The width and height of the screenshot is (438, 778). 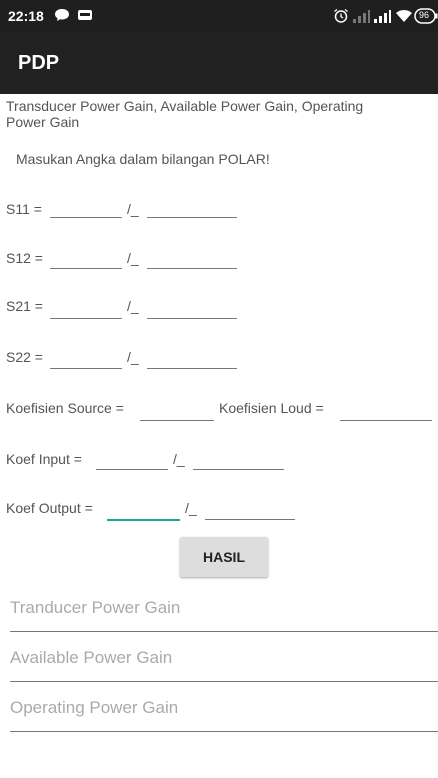 What do you see at coordinates (85, 16) in the screenshot?
I see `sim-icon` at bounding box center [85, 16].